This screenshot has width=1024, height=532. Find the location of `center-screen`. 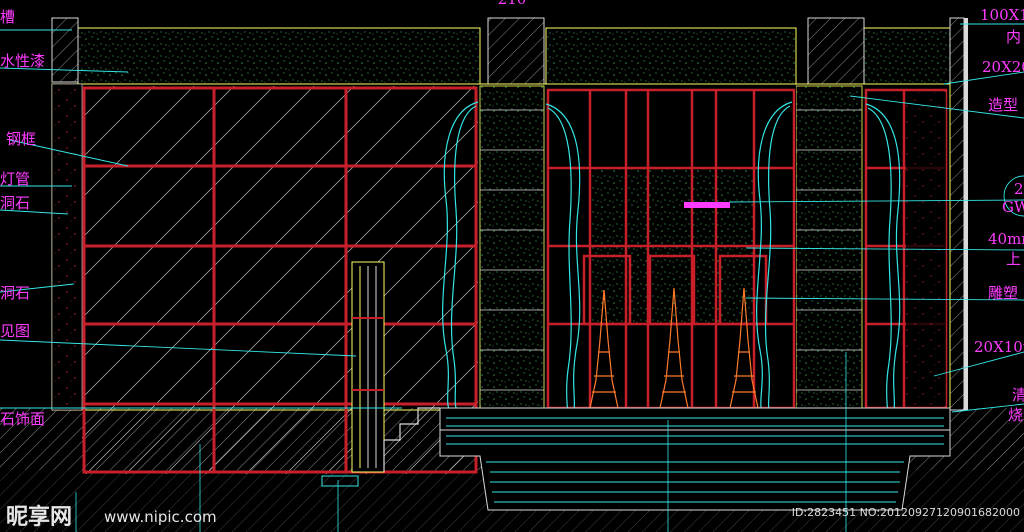

center-screen is located at coordinates (671, 248).